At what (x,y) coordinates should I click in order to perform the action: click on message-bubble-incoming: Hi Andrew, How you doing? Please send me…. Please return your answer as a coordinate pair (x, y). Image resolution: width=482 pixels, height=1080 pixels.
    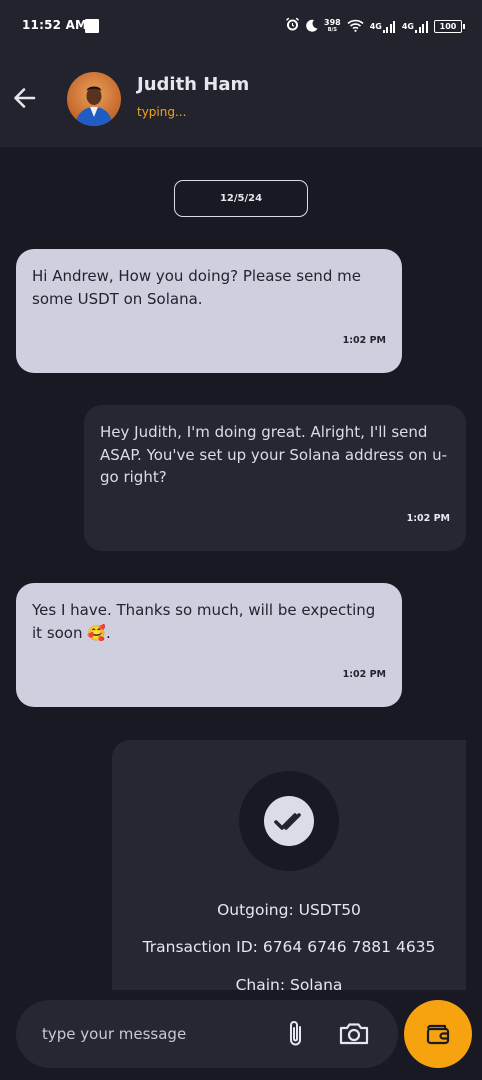
    Looking at the image, I should click on (209, 311).